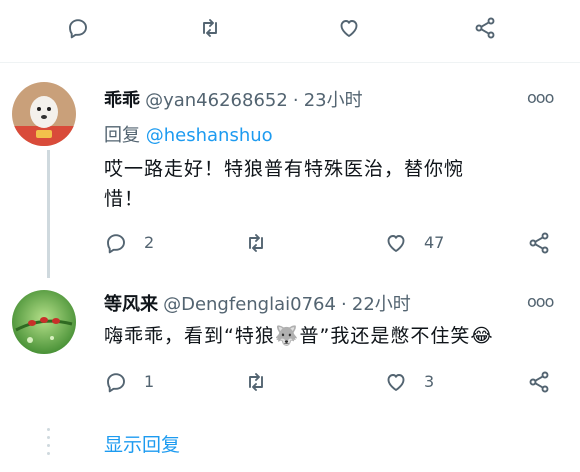 The image size is (580, 472). Describe the element at coordinates (429, 381) in the screenshot. I see `like-count: 3` at that location.